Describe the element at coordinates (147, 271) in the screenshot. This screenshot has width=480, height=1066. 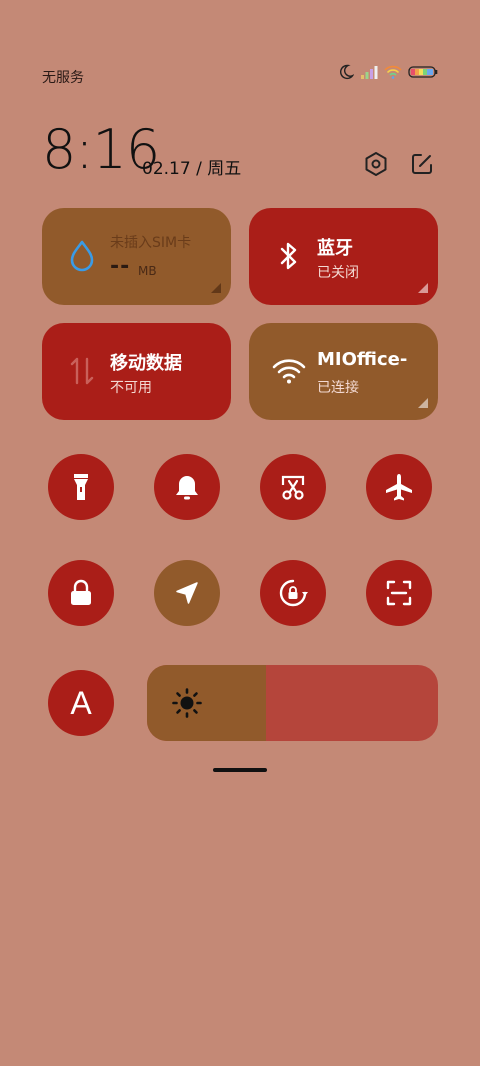
I see `data-usage-unit: MB` at that location.